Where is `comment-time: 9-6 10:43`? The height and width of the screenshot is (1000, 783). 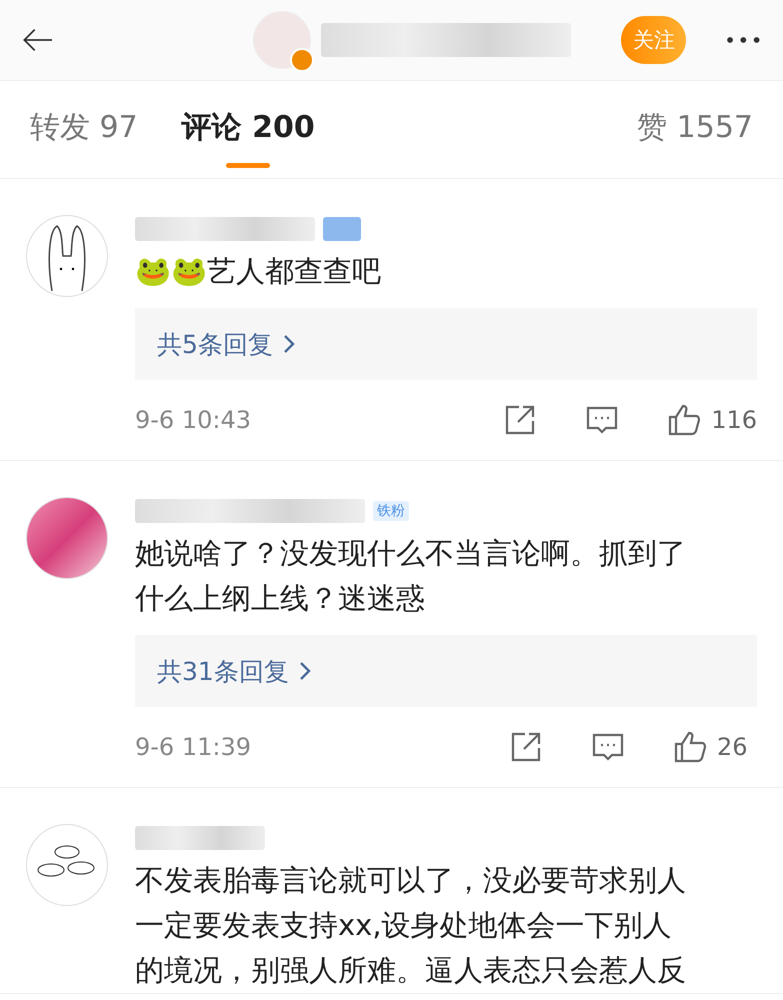
comment-time: 9-6 10:43 is located at coordinates (193, 420).